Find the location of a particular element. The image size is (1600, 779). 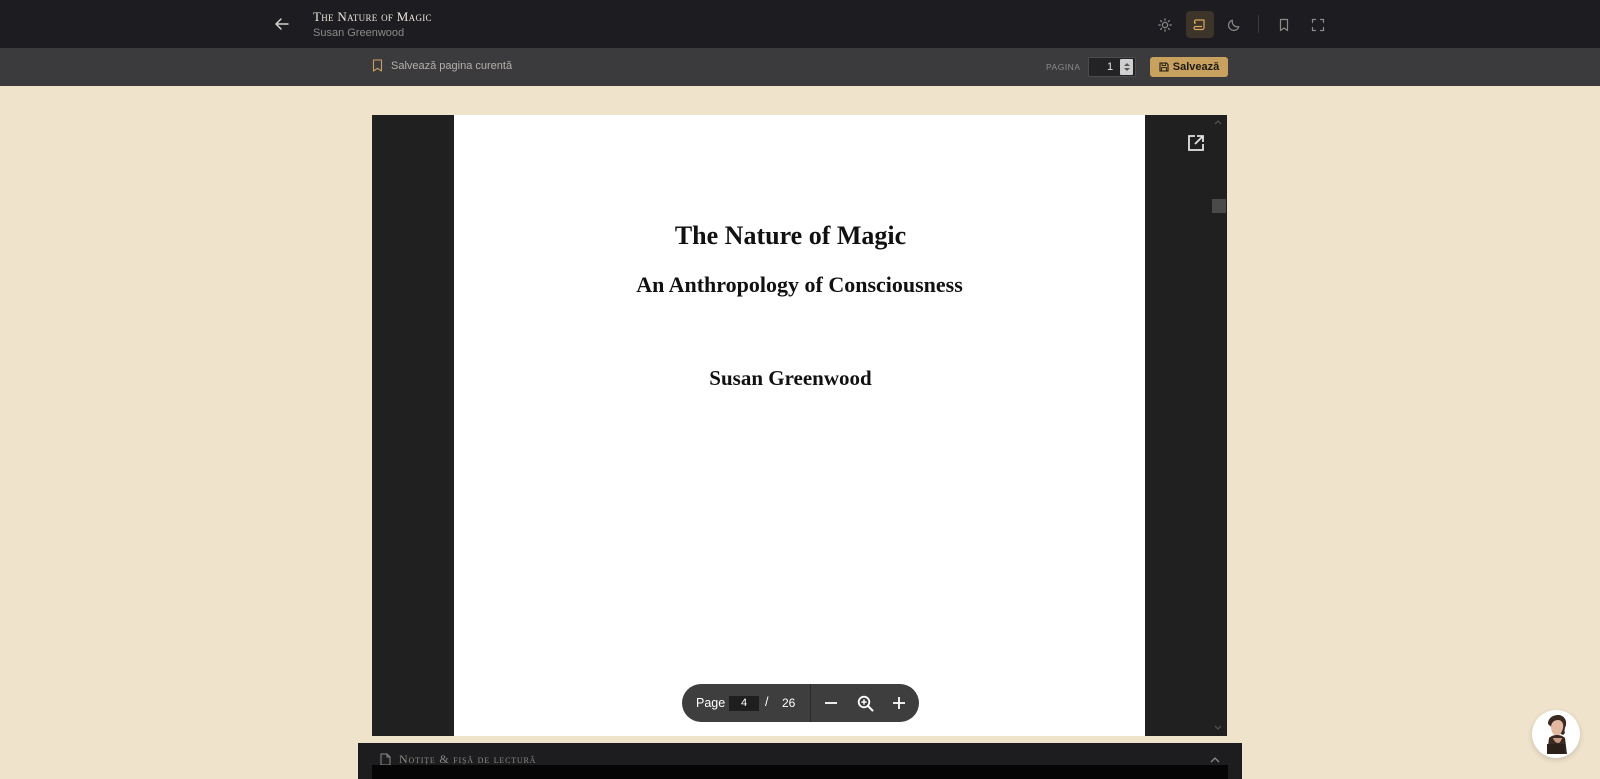

moon-icon is located at coordinates (1234, 25).